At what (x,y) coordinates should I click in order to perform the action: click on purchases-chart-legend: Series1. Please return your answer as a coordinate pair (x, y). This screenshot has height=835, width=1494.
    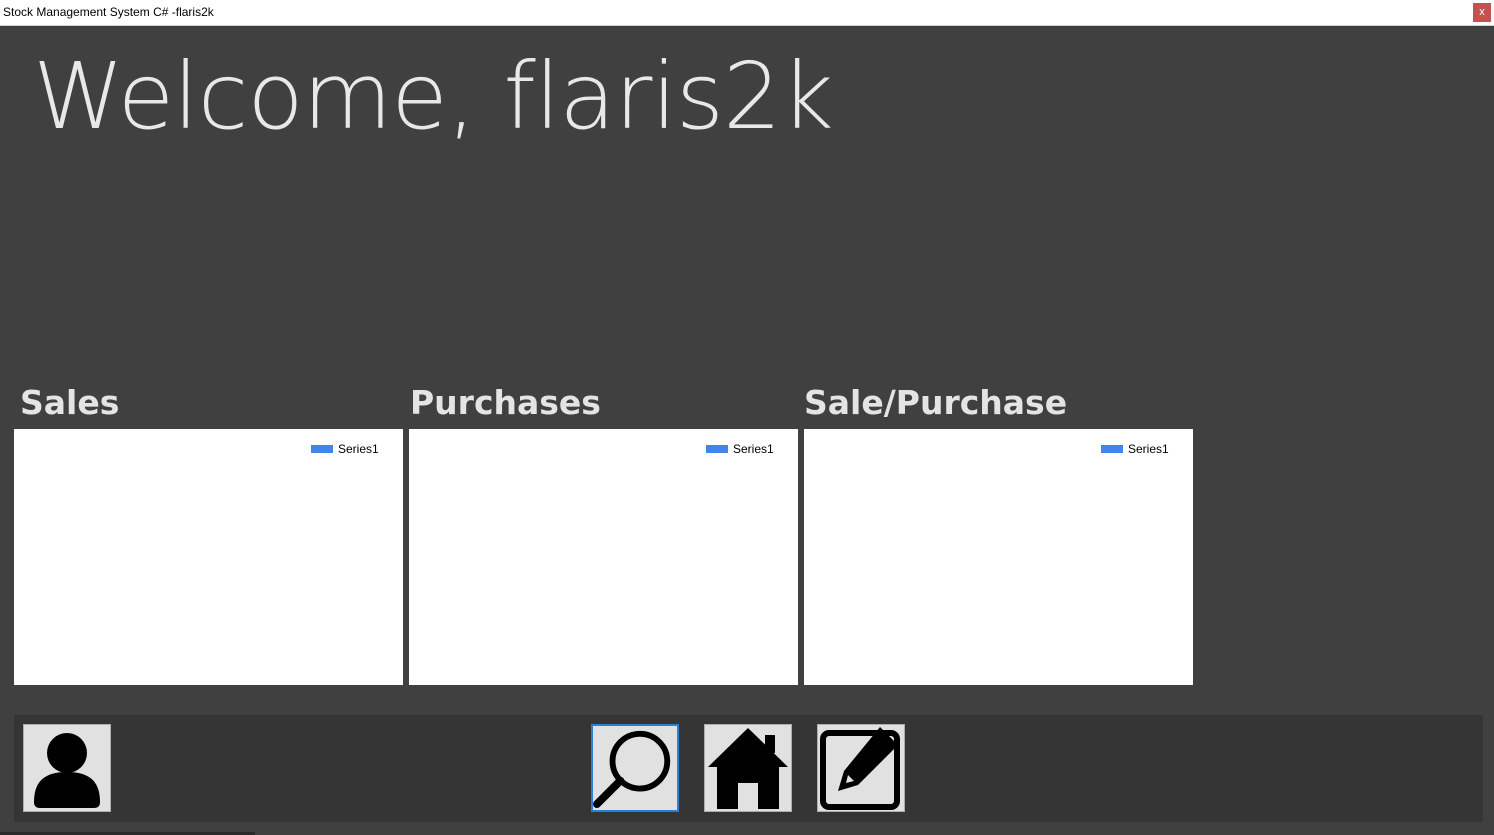
    Looking at the image, I should click on (740, 449).